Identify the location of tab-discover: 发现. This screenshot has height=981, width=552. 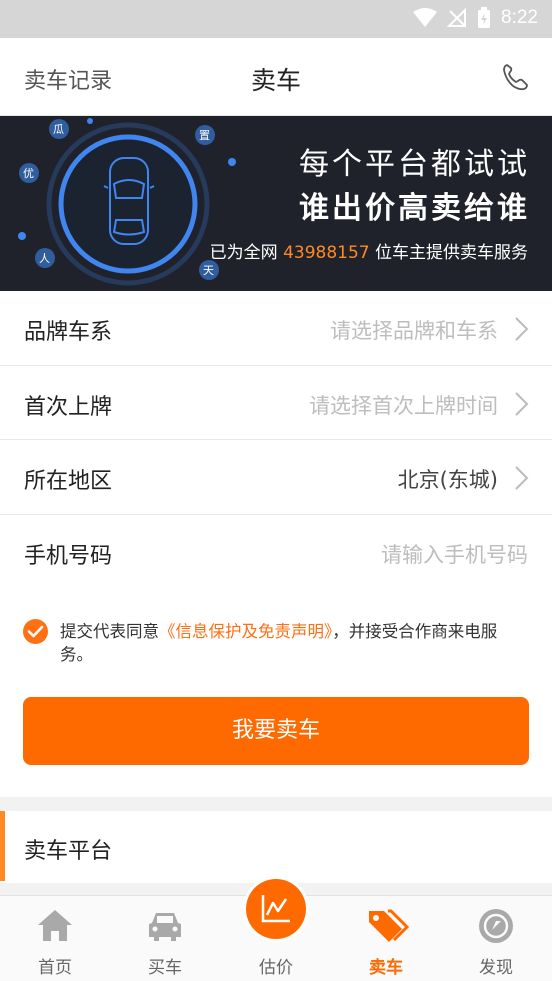
(496, 938).